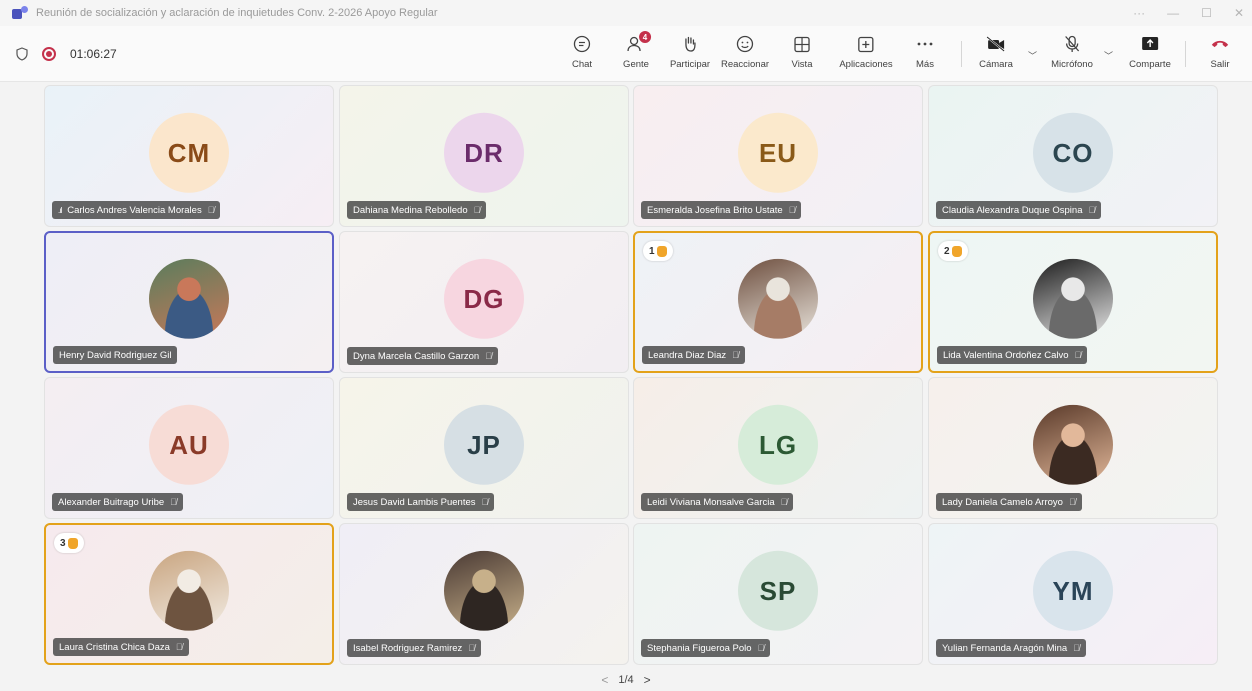 The image size is (1252, 691). I want to click on participant-tile-hand-raised: 3 Laura Cristina Chica Daza 🎙̸, so click(189, 594).